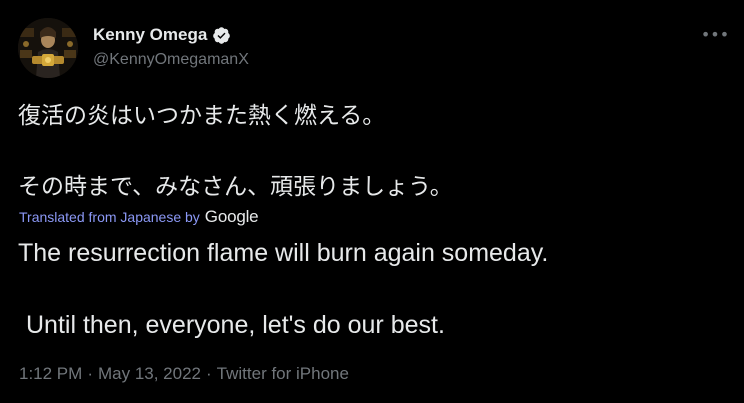  I want to click on verified-badge-icon, so click(221, 35).